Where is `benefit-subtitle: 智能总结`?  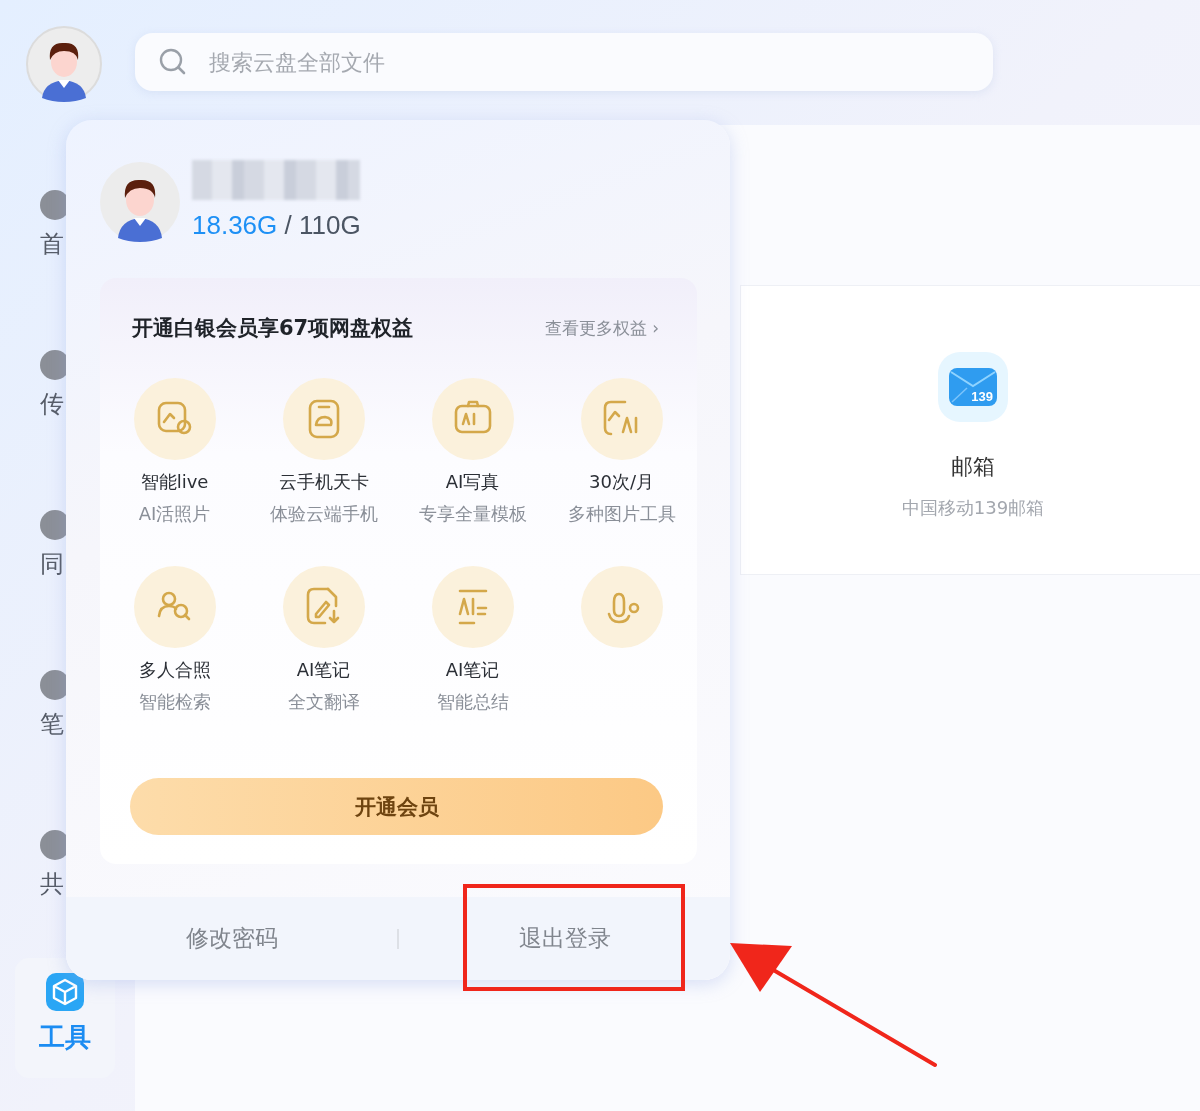
benefit-subtitle: 智能总结 is located at coordinates (472, 702).